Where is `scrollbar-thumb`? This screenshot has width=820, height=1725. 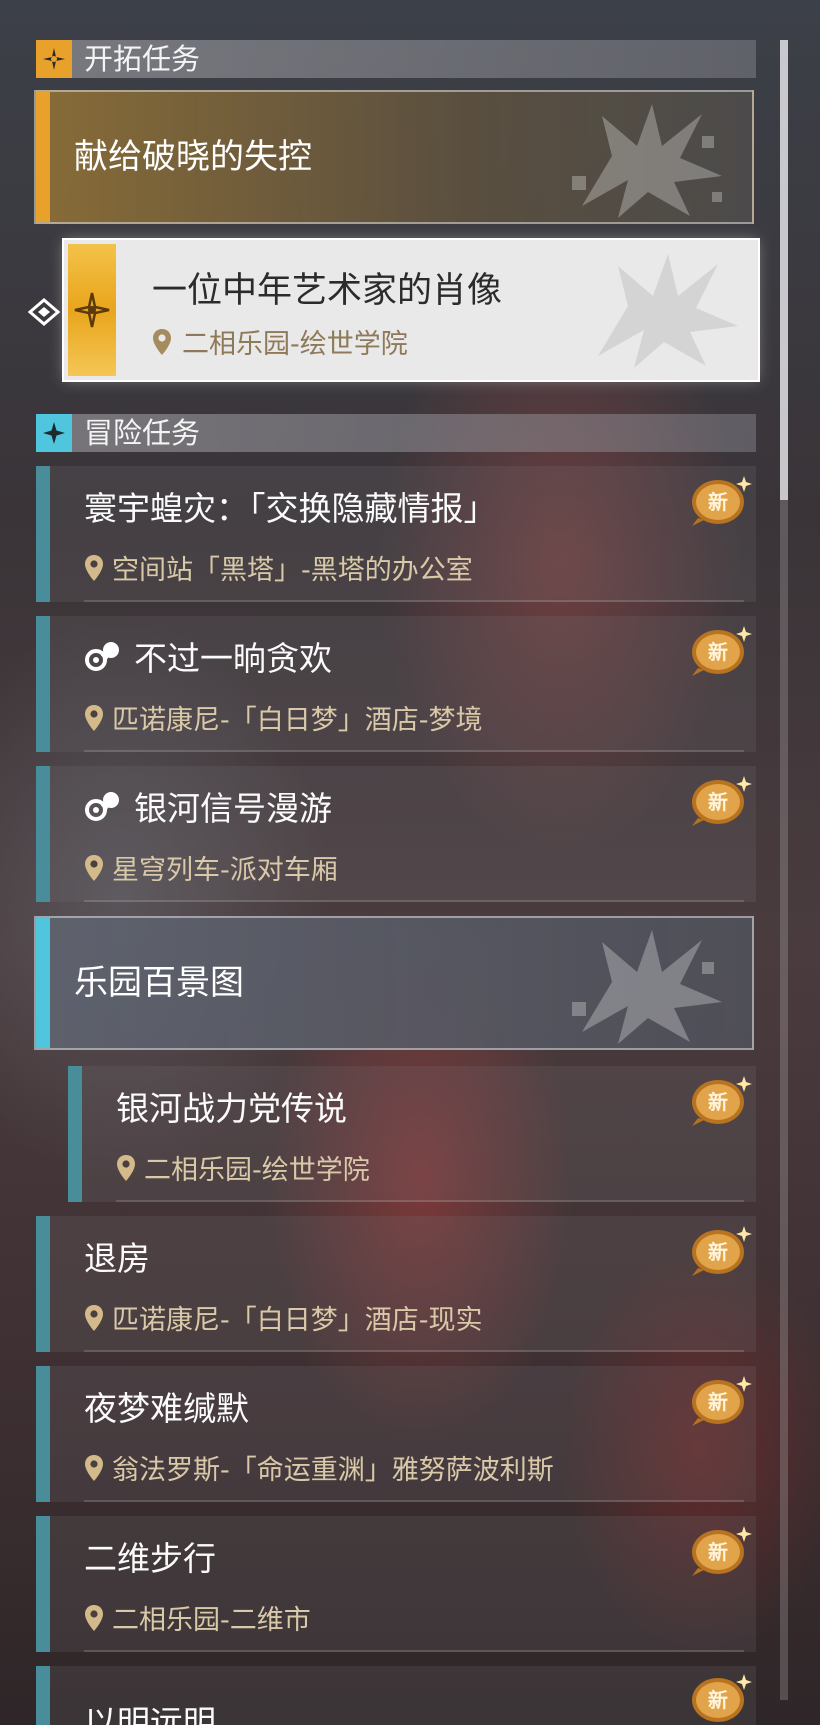 scrollbar-thumb is located at coordinates (784, 270).